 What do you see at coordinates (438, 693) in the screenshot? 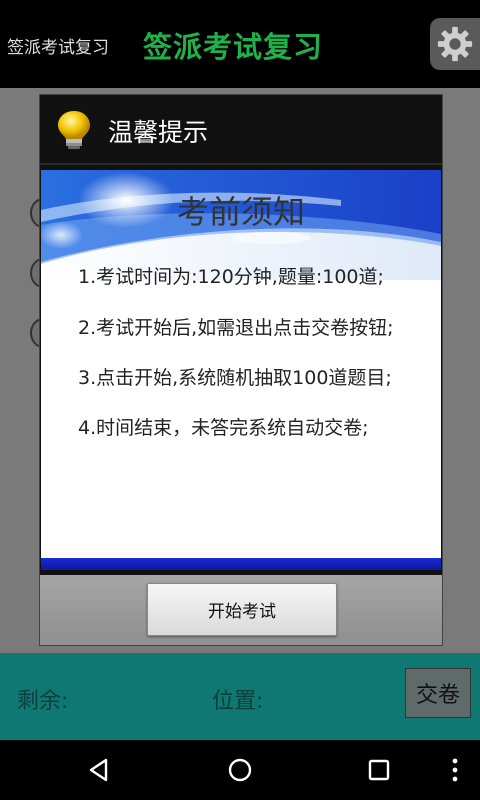
I see `submit-exam-button: 交卷` at bounding box center [438, 693].